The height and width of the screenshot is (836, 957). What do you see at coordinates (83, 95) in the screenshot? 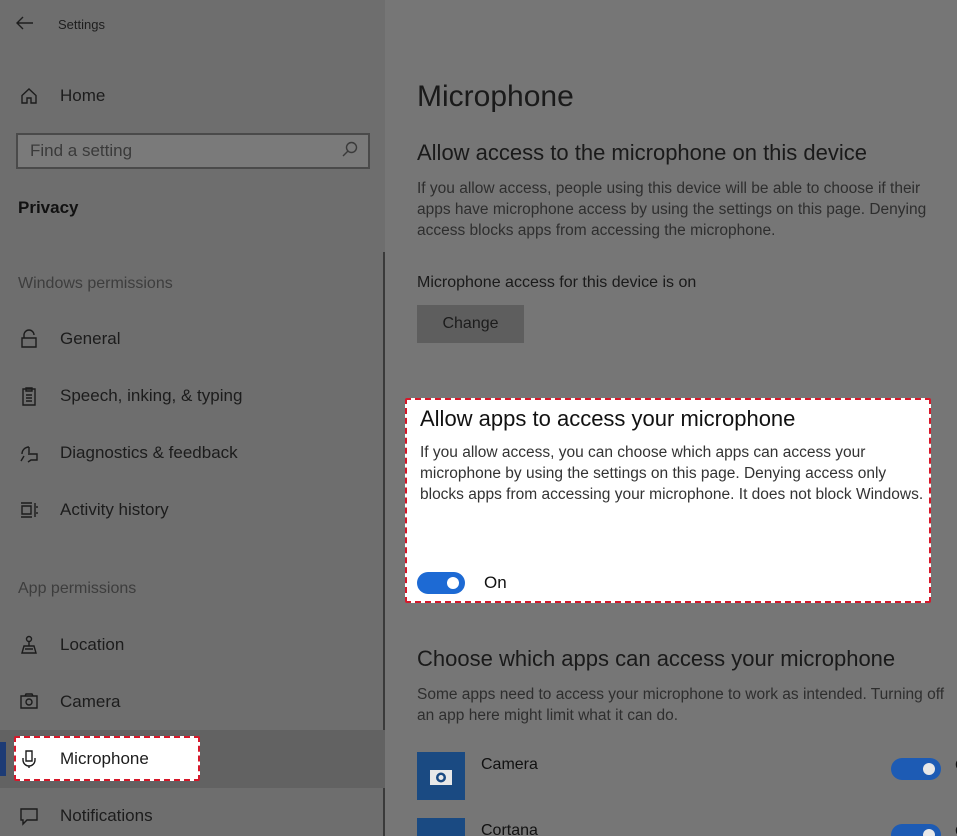
I see `sidebar-item-label: Home` at bounding box center [83, 95].